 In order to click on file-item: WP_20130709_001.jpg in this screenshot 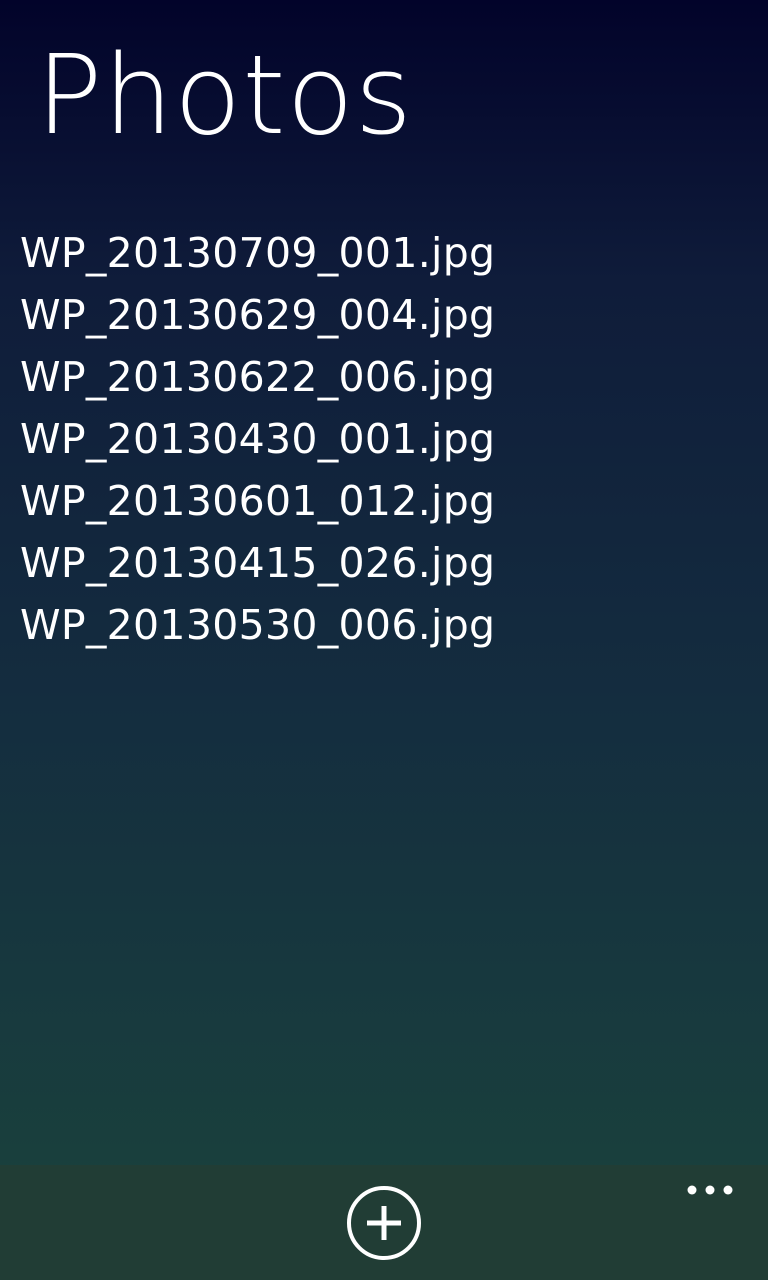, I will do `click(257, 253)`.